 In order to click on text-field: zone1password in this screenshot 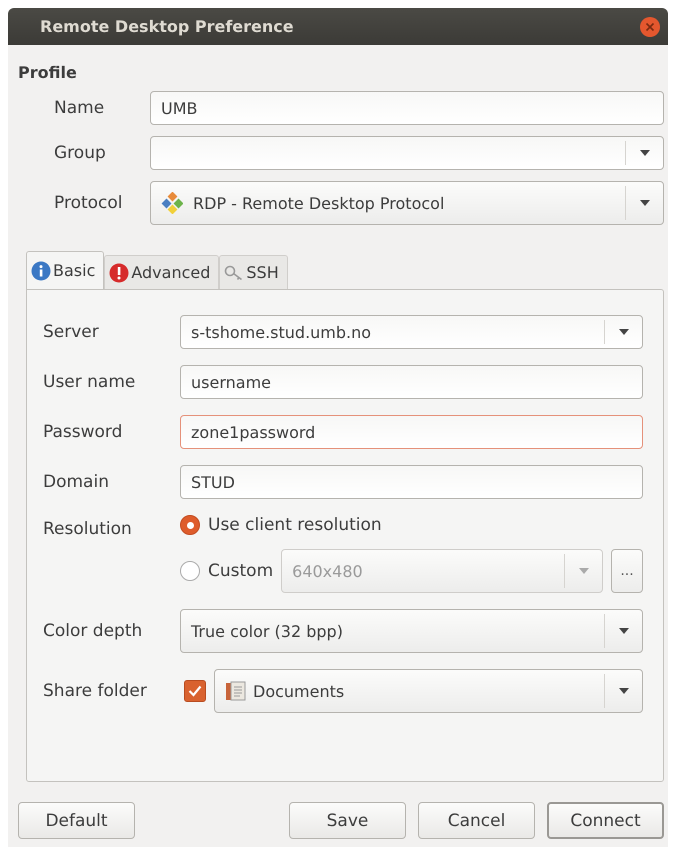, I will do `click(411, 432)`.